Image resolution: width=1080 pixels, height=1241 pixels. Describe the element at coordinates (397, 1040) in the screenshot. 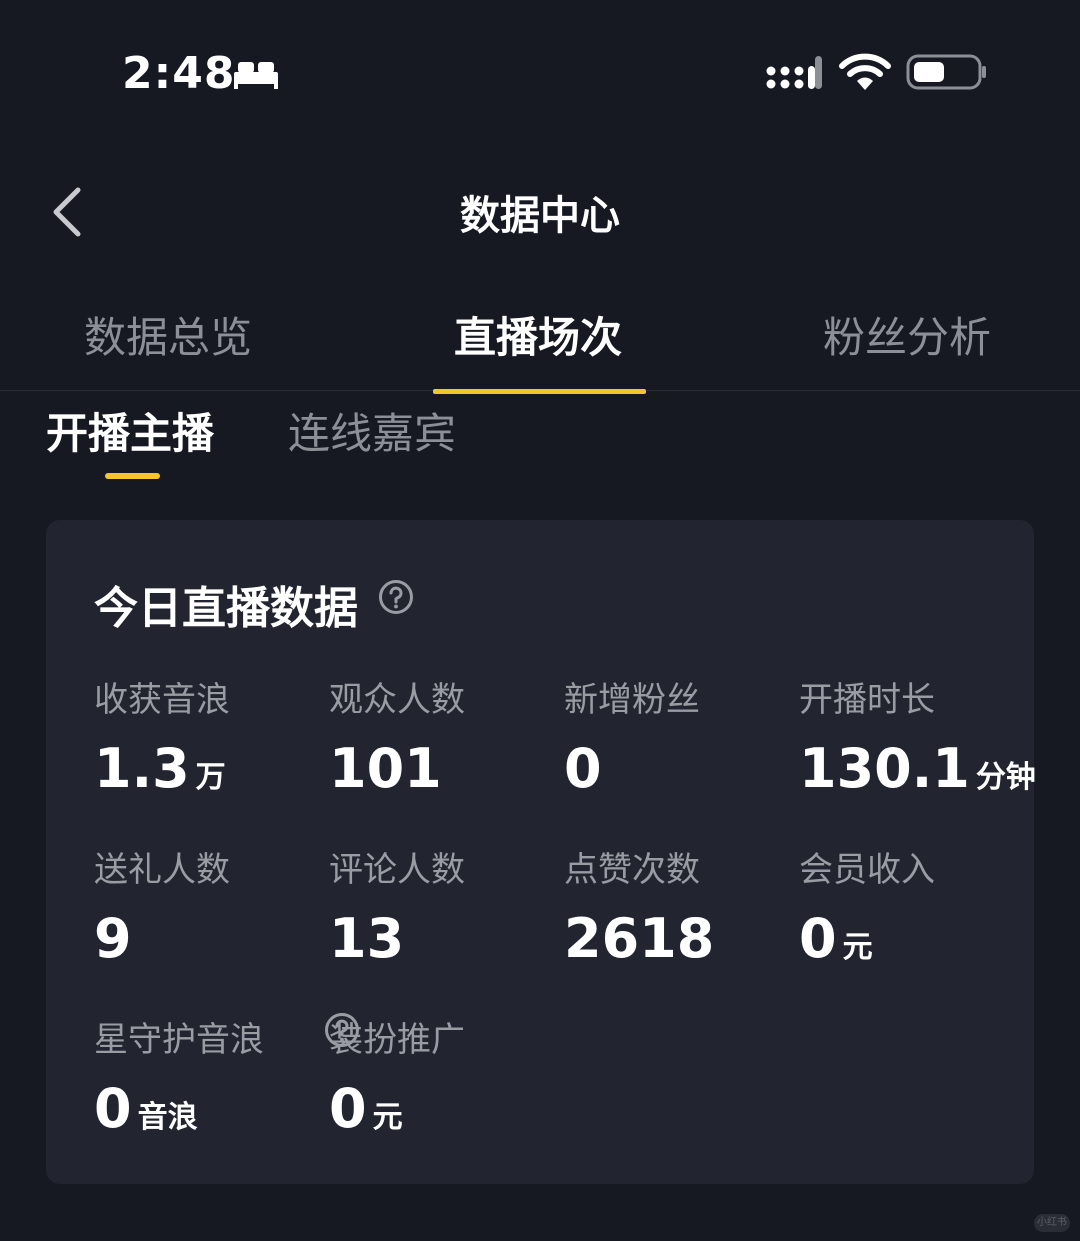

I see `metric-label: 装扮推广` at that location.